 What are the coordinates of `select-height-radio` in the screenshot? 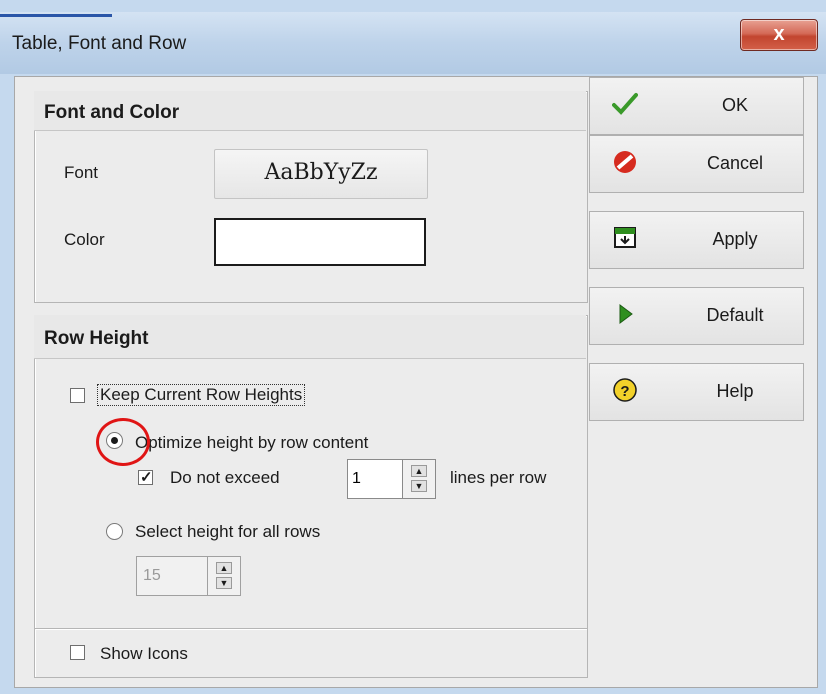 It's located at (114, 531).